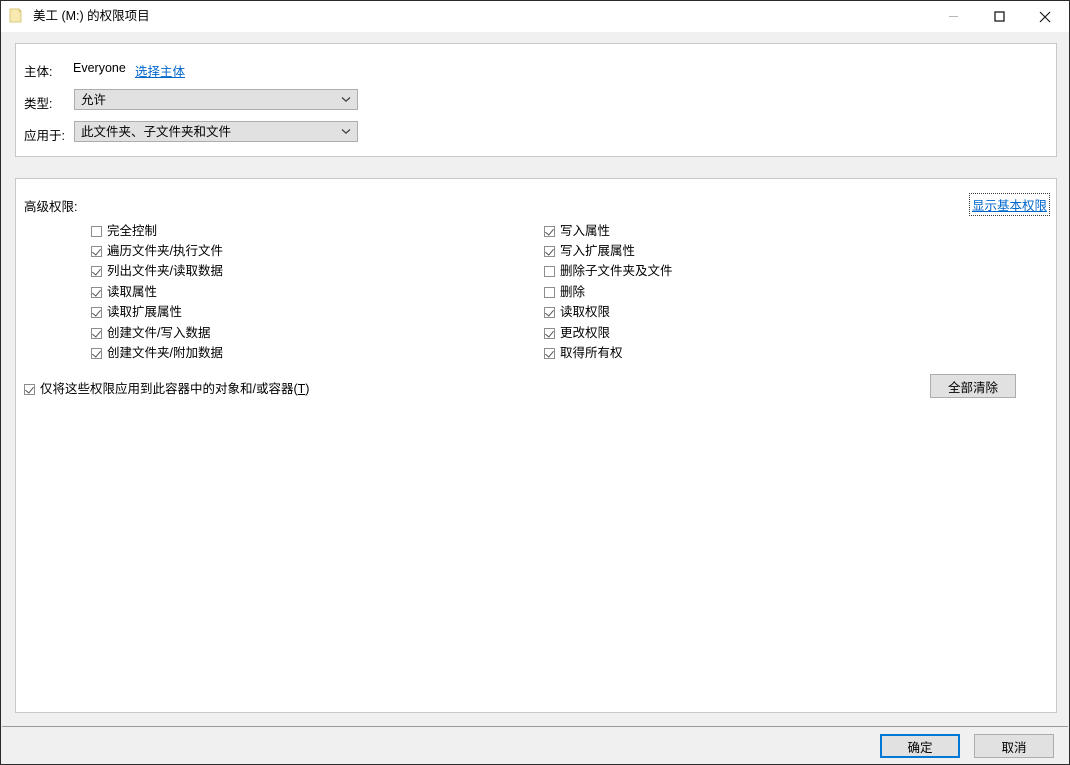 This screenshot has height=765, width=1070. I want to click on permission-checkbox: 取得所有权, so click(583, 353).